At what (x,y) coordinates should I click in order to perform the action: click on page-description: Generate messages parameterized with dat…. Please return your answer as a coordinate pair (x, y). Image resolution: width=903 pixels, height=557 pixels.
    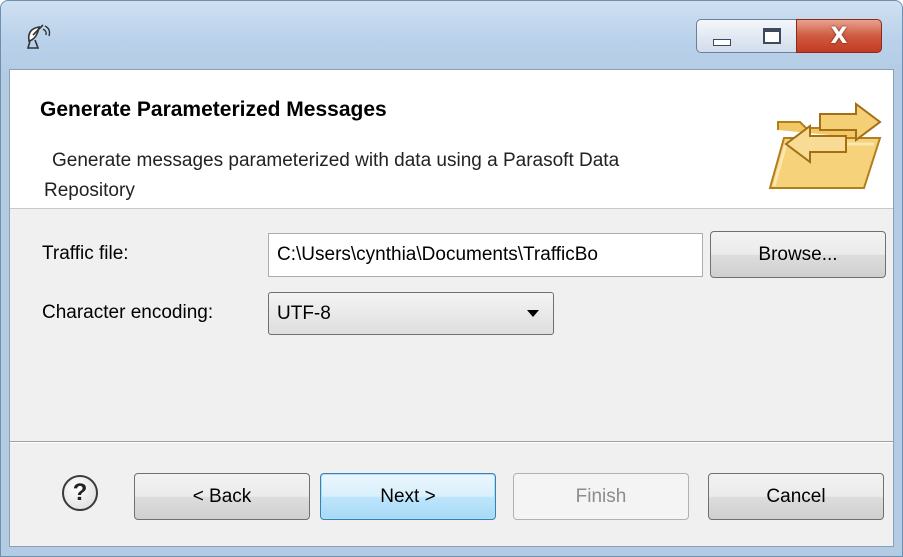
    Looking at the image, I should click on (408, 176).